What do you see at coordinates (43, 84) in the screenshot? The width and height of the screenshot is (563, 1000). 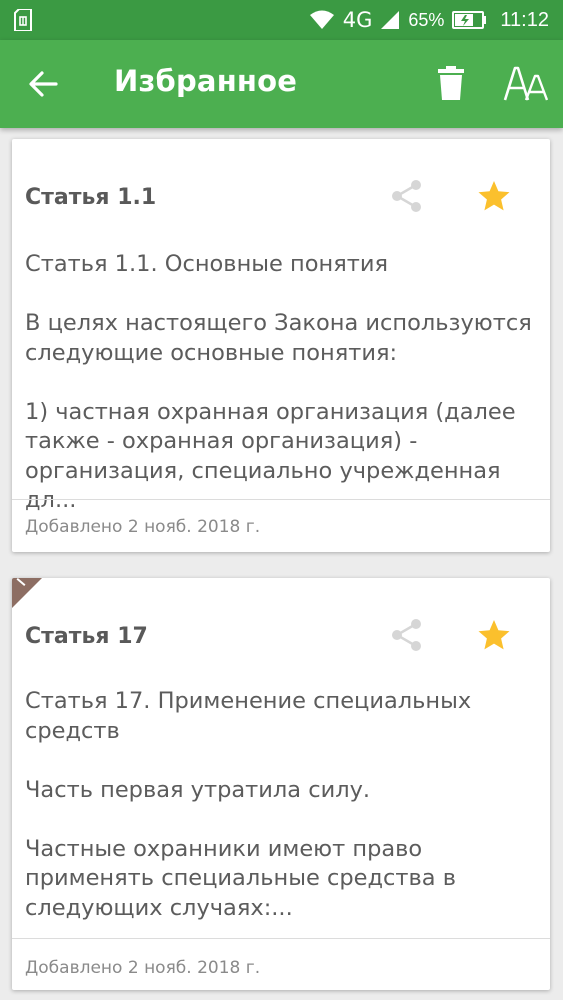 I see `back-arrow-icon` at bounding box center [43, 84].